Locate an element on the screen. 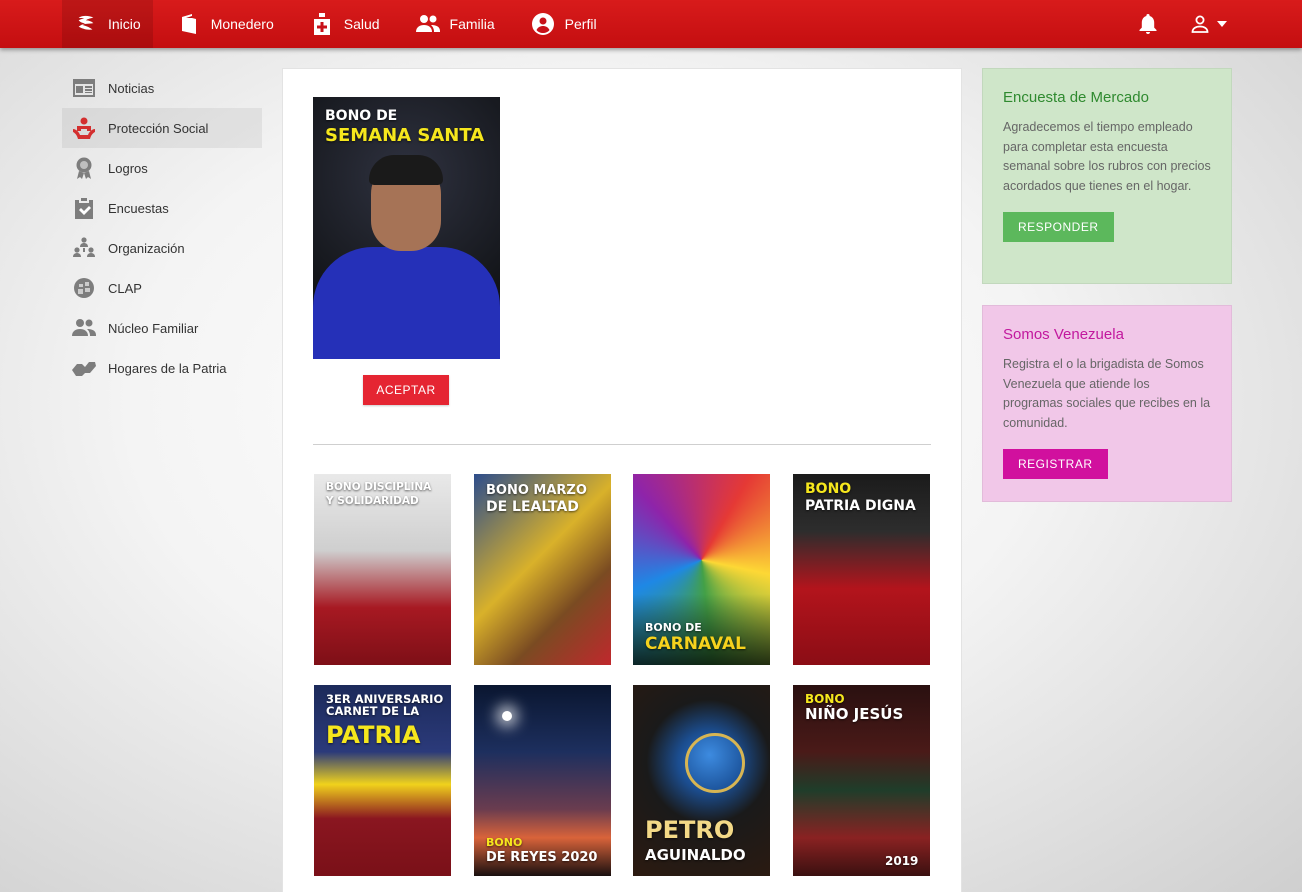 This screenshot has height=892, width=1302. sidebar-item-organizacion: Organización is located at coordinates (162, 248).